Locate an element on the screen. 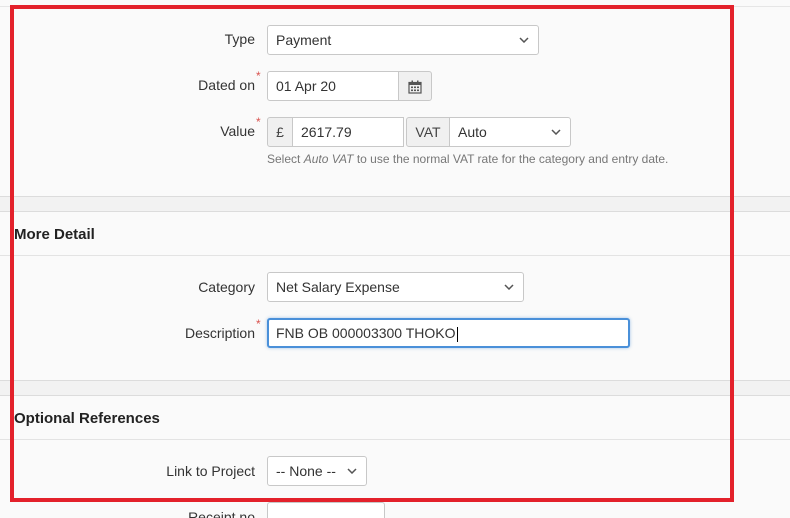 The image size is (790, 518). receipt-no-label: Receipt no is located at coordinates (221, 513).